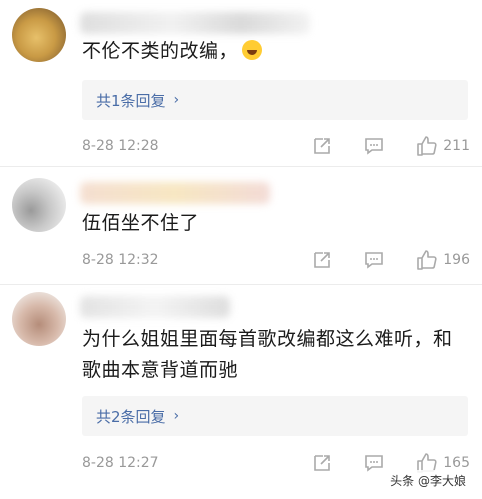  Describe the element at coordinates (267, 339) in the screenshot. I see `comment-text-line: 为什么姐姐里面每首歌改编都这么难听，和` at that location.